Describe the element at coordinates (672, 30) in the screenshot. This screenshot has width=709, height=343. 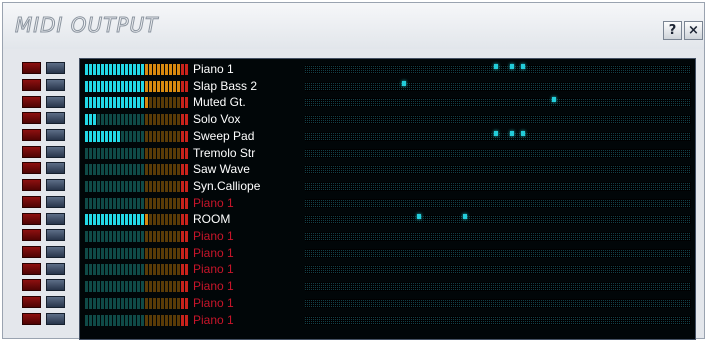
I see `help-button: ?` at that location.